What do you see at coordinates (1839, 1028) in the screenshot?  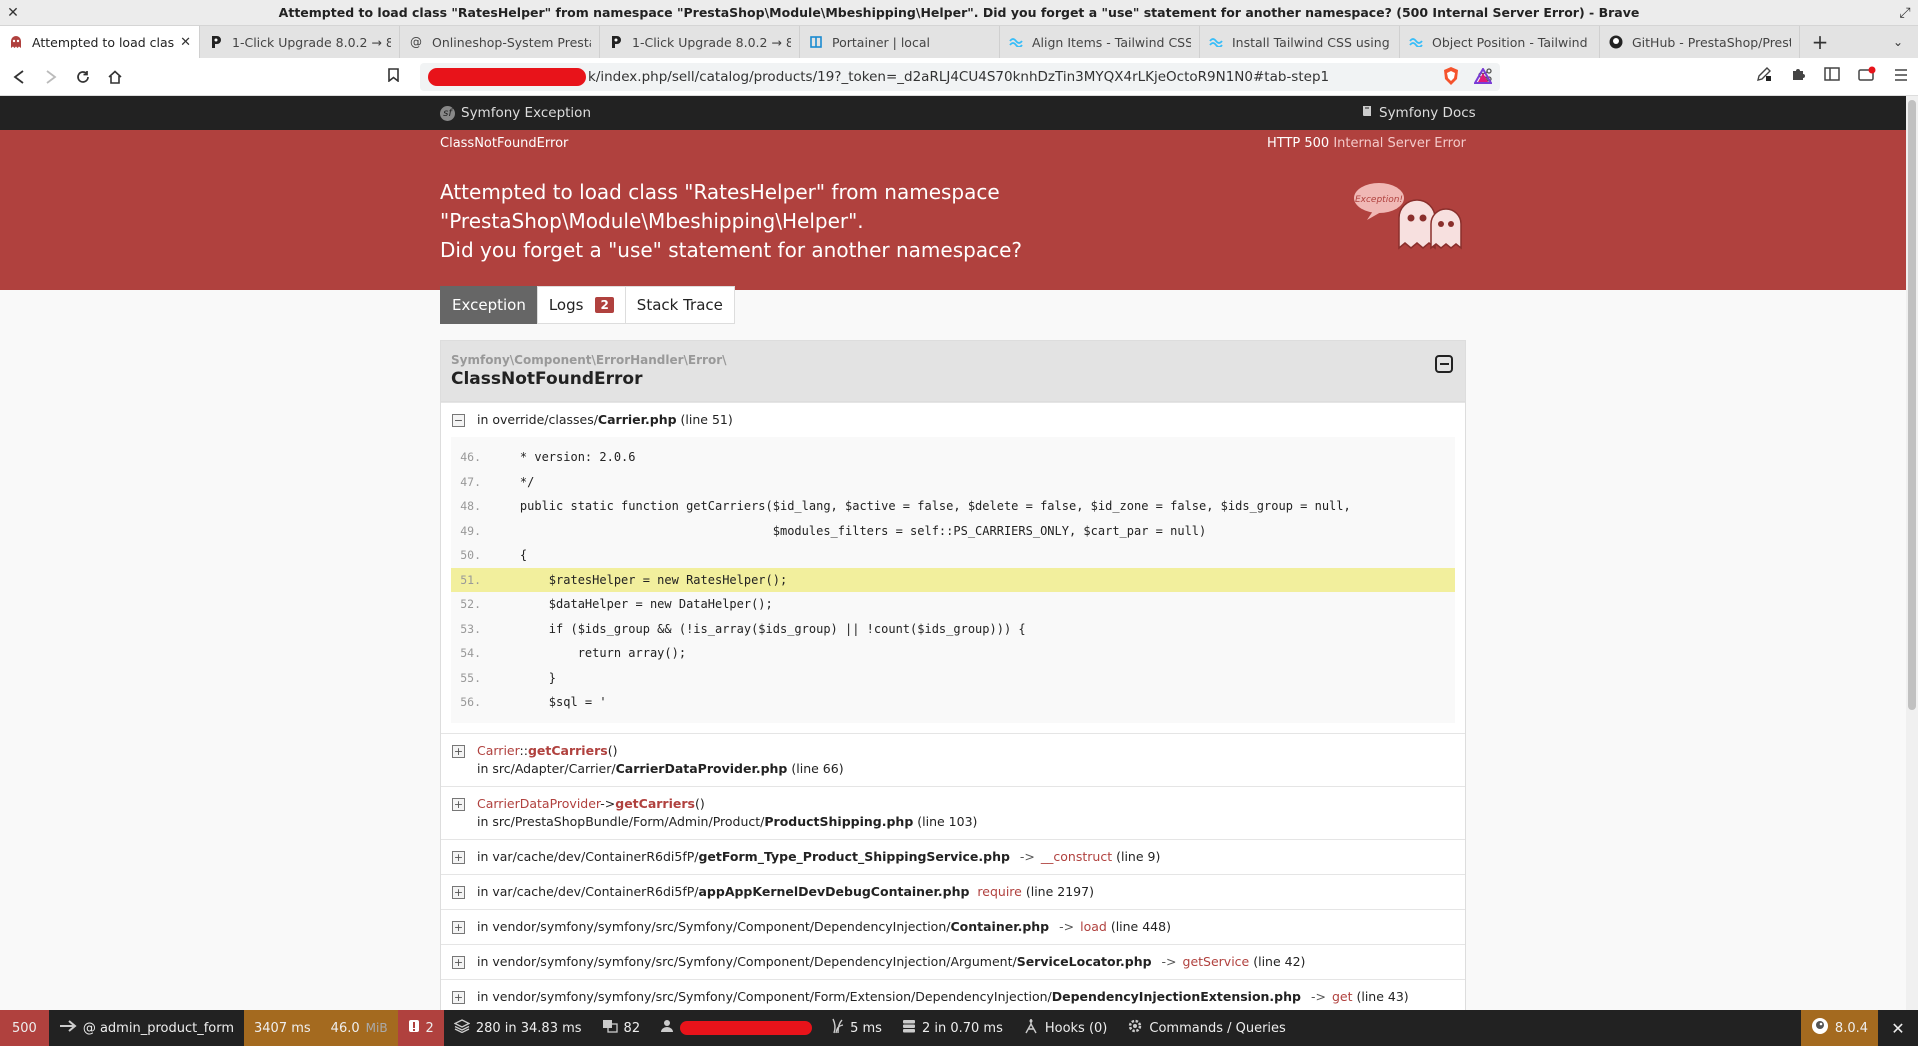 I see `profiler-version: 8.0.4` at bounding box center [1839, 1028].